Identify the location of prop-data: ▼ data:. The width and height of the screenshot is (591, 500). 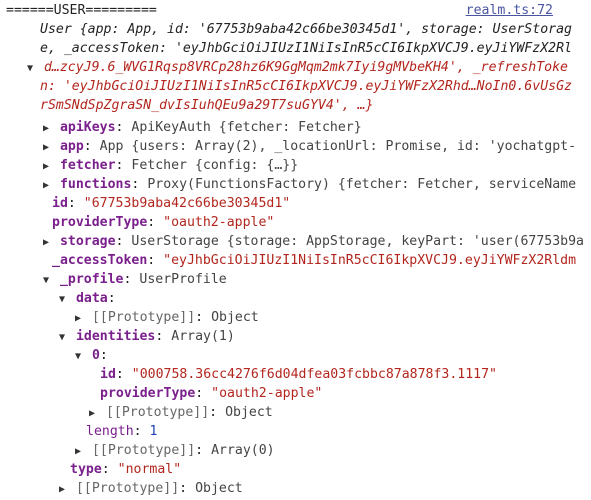
(295, 299).